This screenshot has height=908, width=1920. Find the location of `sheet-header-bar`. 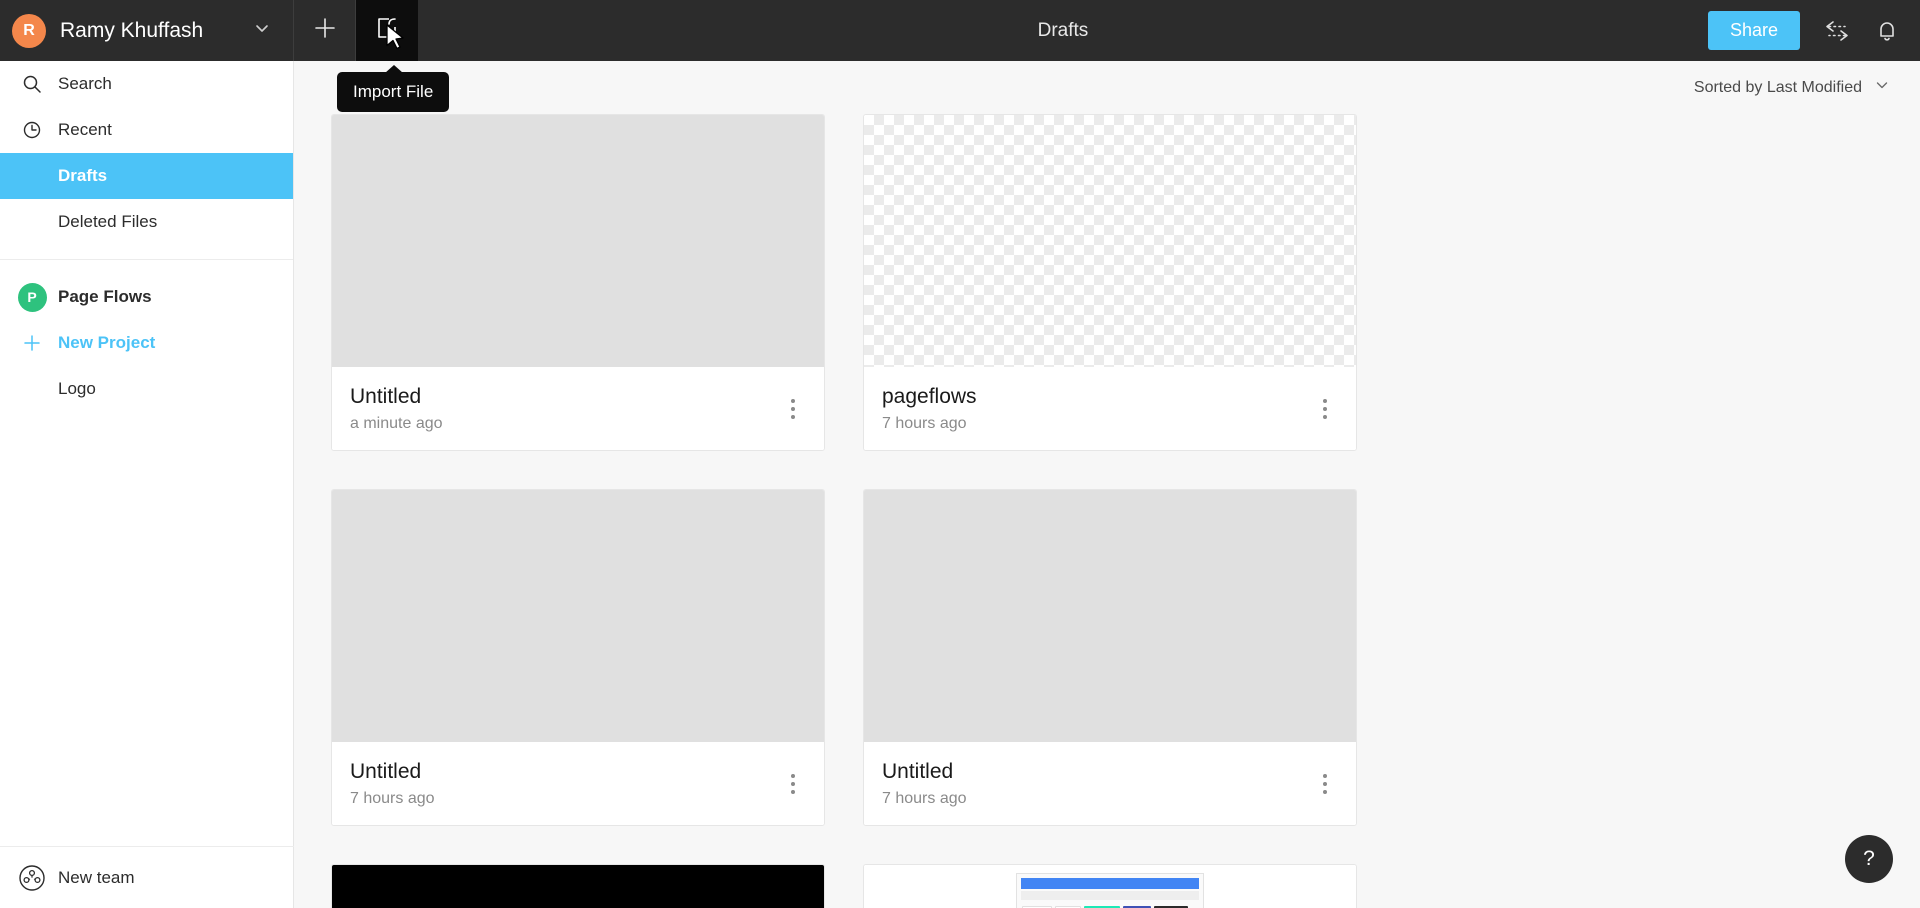

sheet-header-bar is located at coordinates (1110, 883).